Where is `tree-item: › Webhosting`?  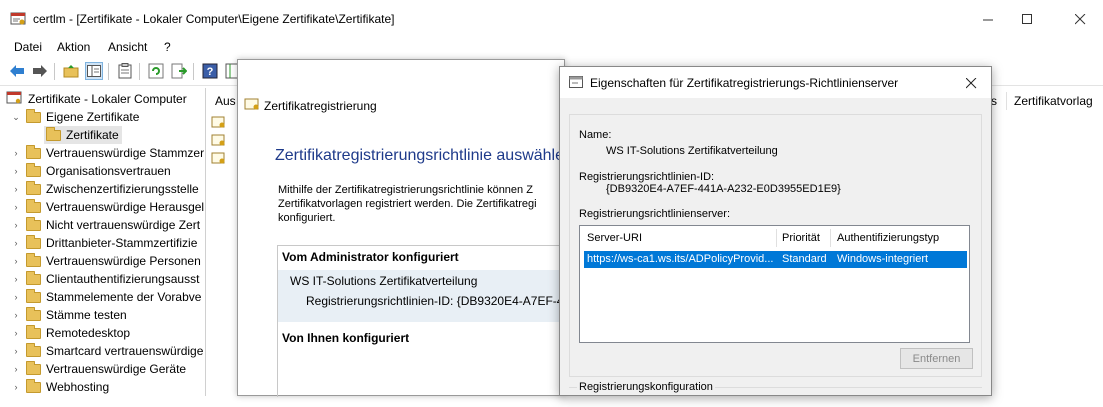 tree-item: › Webhosting is located at coordinates (59, 387).